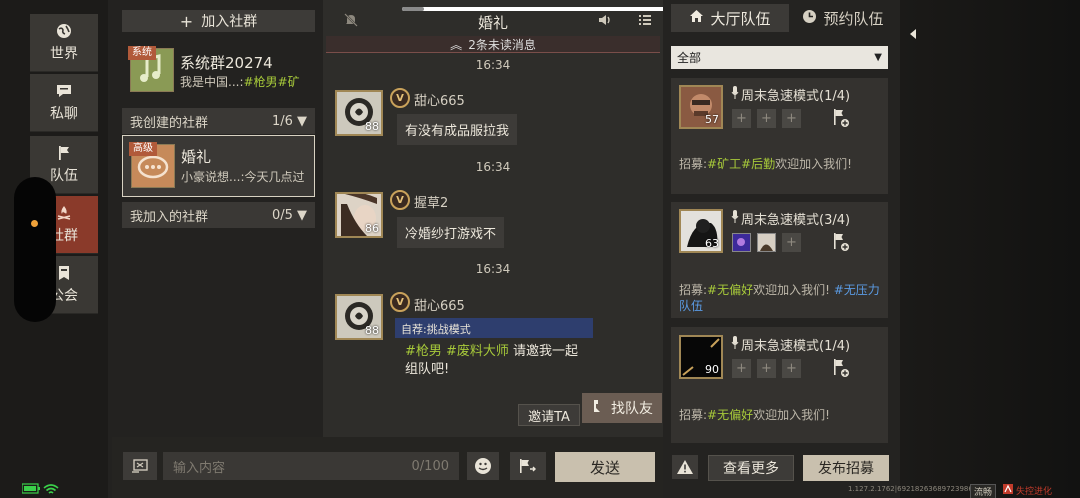  What do you see at coordinates (218, 21) in the screenshot?
I see `add-community-button: + 加入社群` at bounding box center [218, 21].